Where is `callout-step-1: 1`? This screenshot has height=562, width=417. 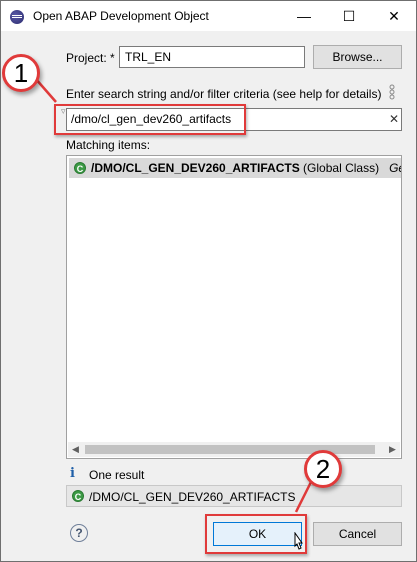 callout-step-1: 1 is located at coordinates (21, 73).